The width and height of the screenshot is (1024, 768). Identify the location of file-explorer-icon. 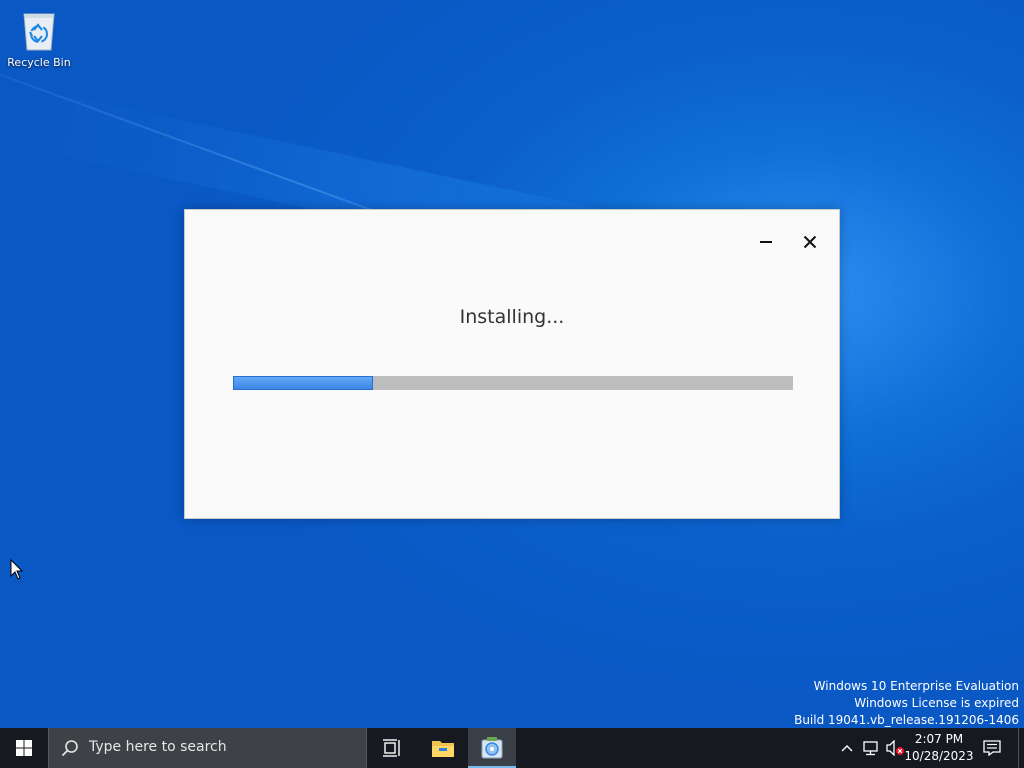
(443, 749).